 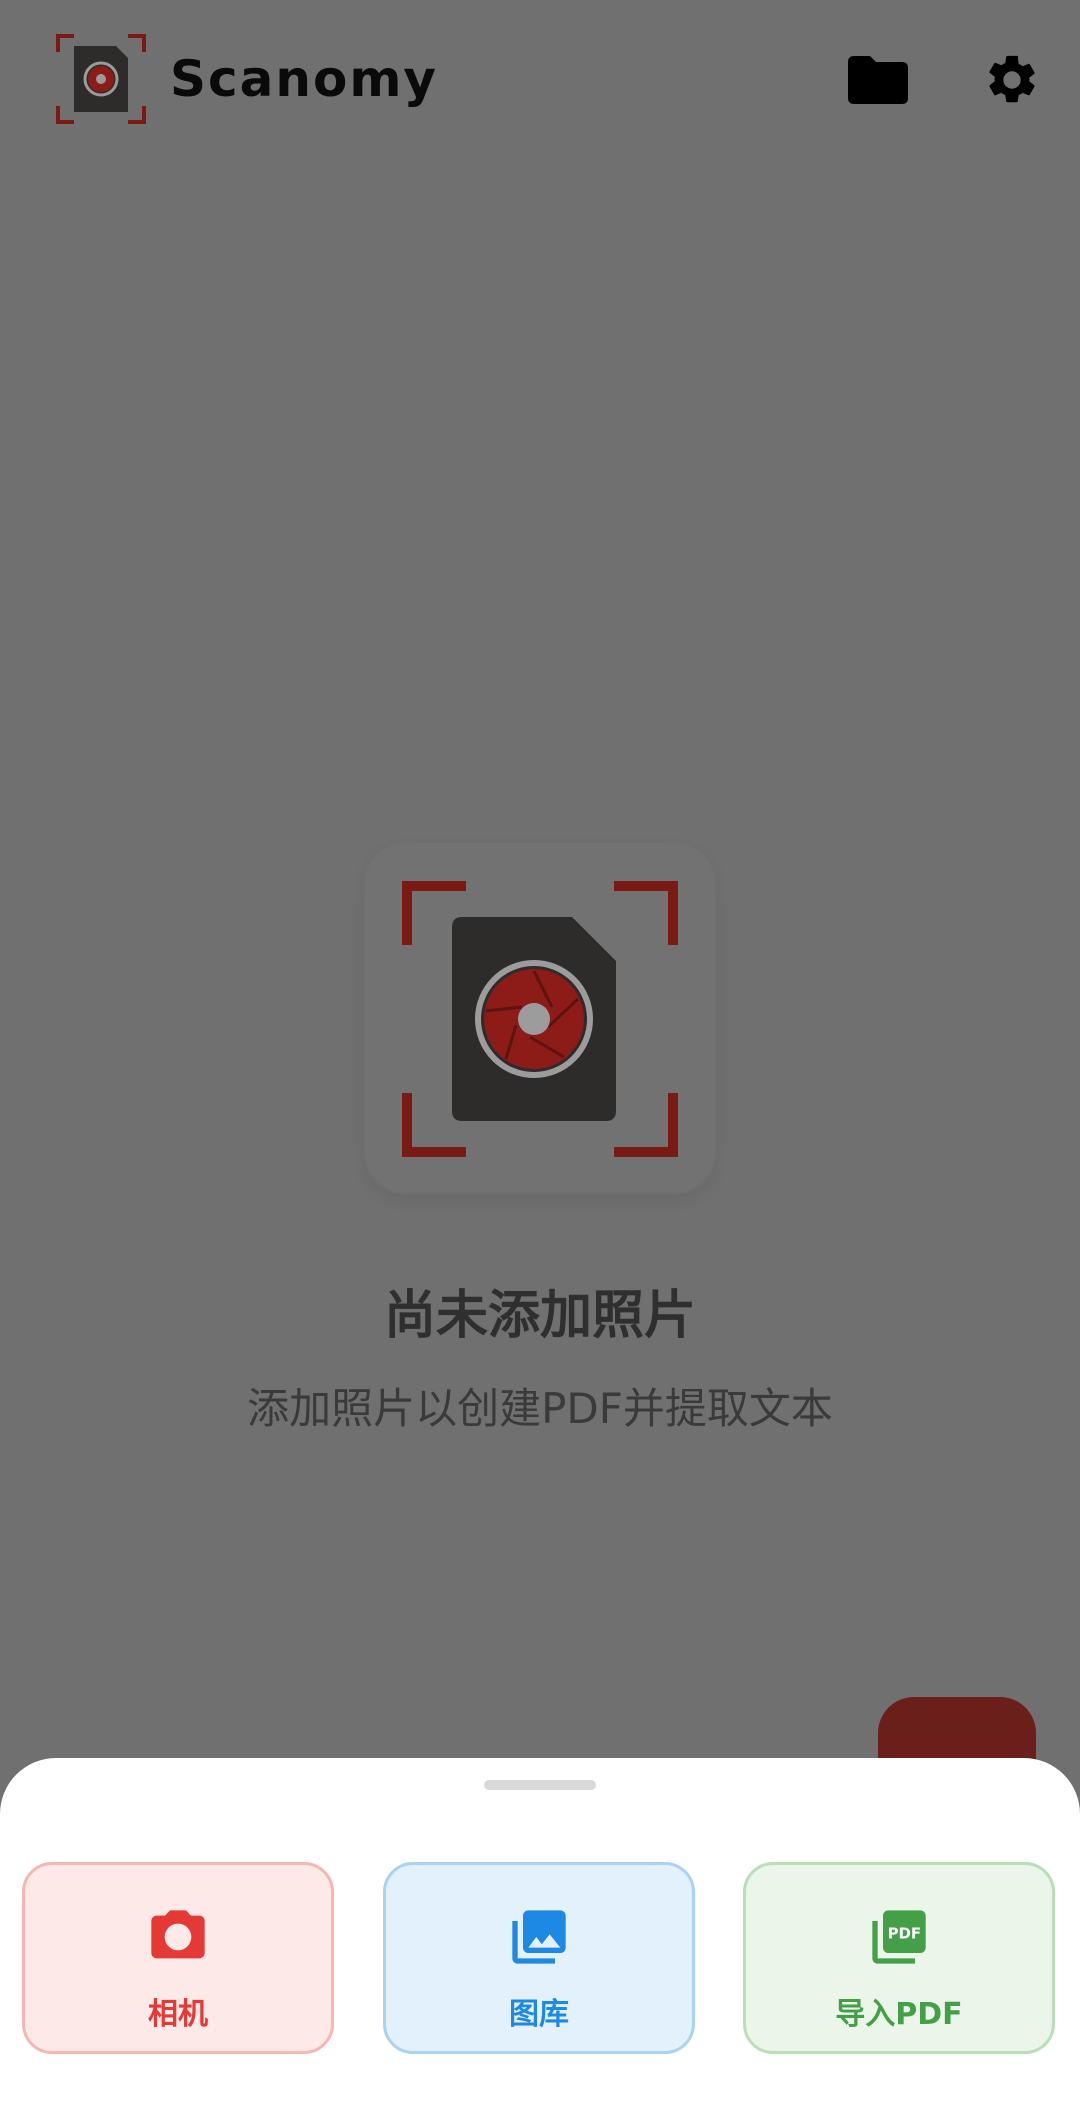 What do you see at coordinates (540, 1408) in the screenshot?
I see `empty-state-subtitle: 添加照片以创建PDF并提取文本` at bounding box center [540, 1408].